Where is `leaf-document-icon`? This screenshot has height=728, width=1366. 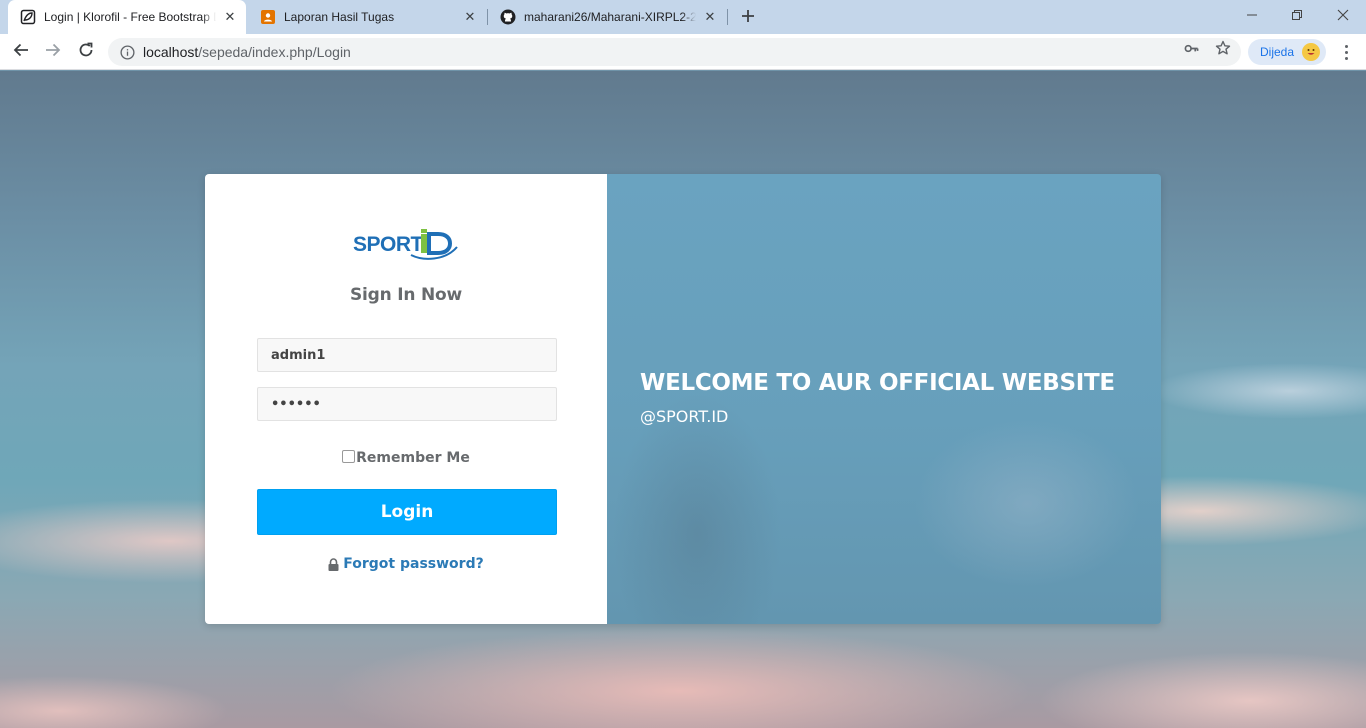 leaf-document-icon is located at coordinates (28, 17).